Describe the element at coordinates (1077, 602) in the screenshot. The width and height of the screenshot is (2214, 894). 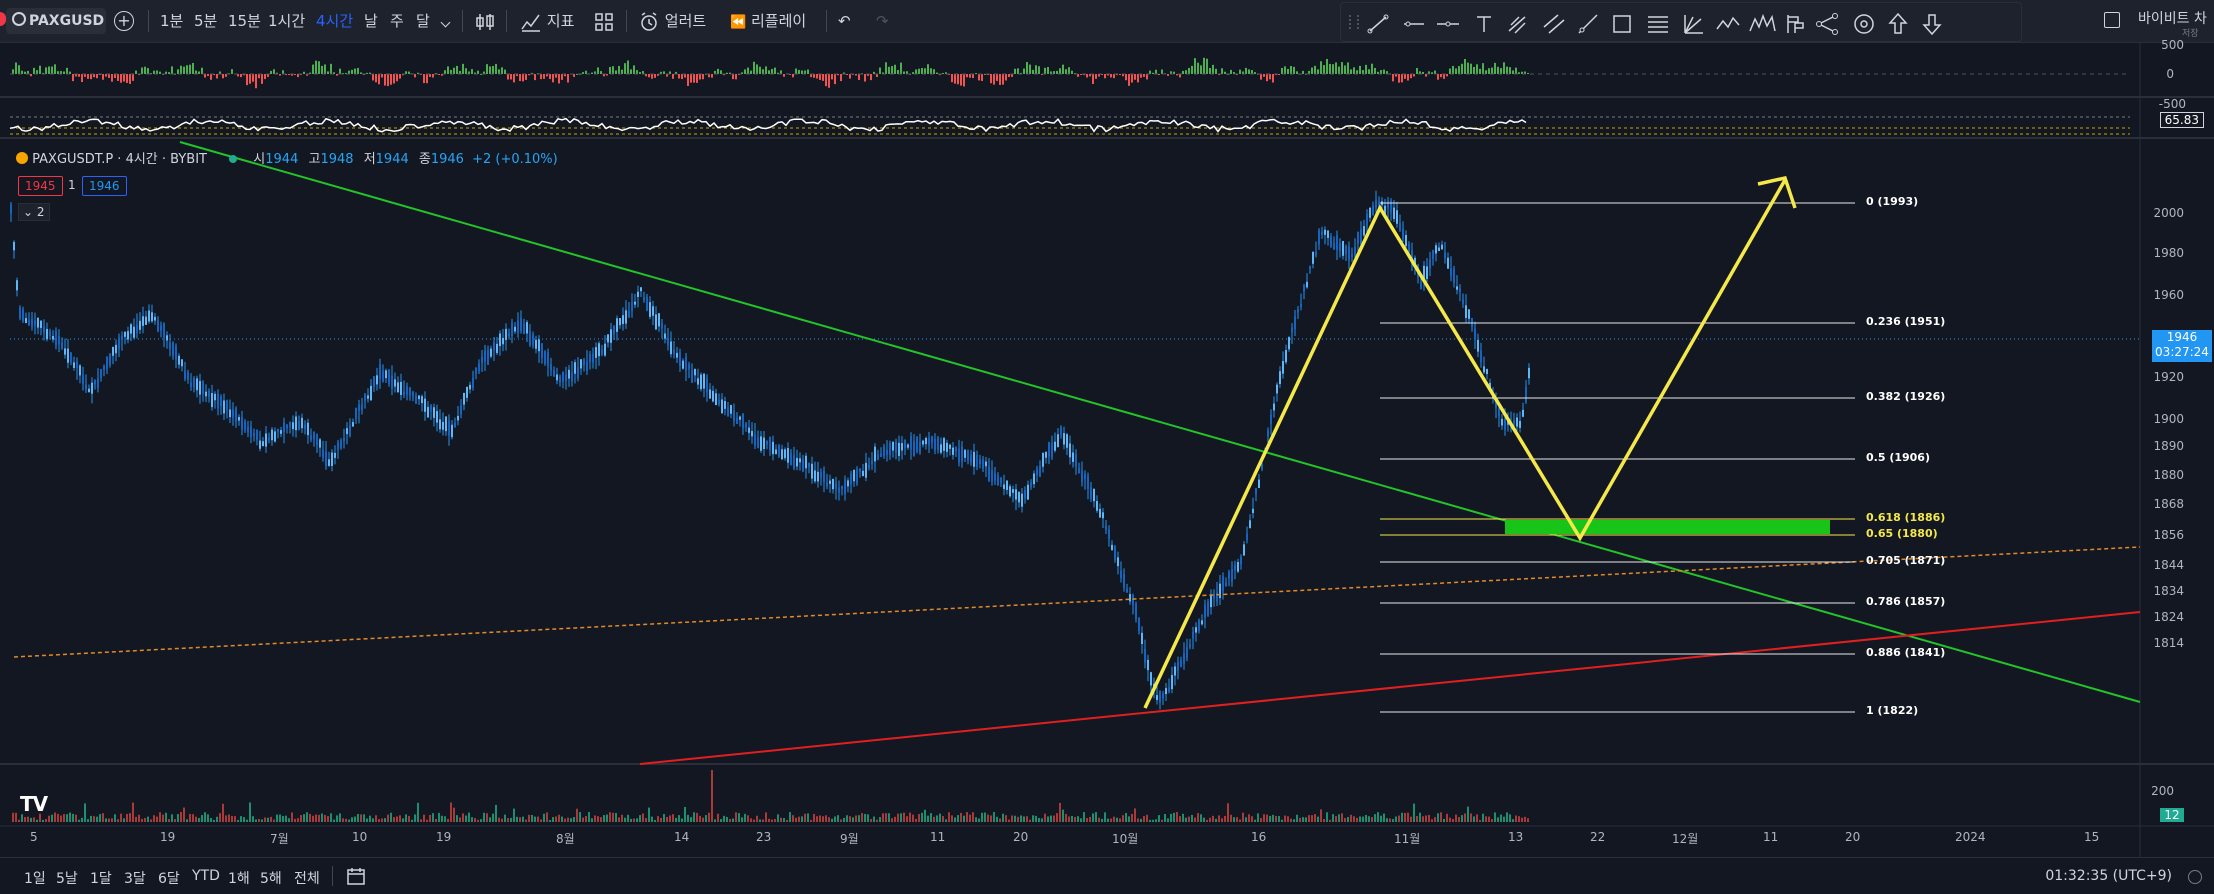
I see `orange-dashed-trendline` at that location.